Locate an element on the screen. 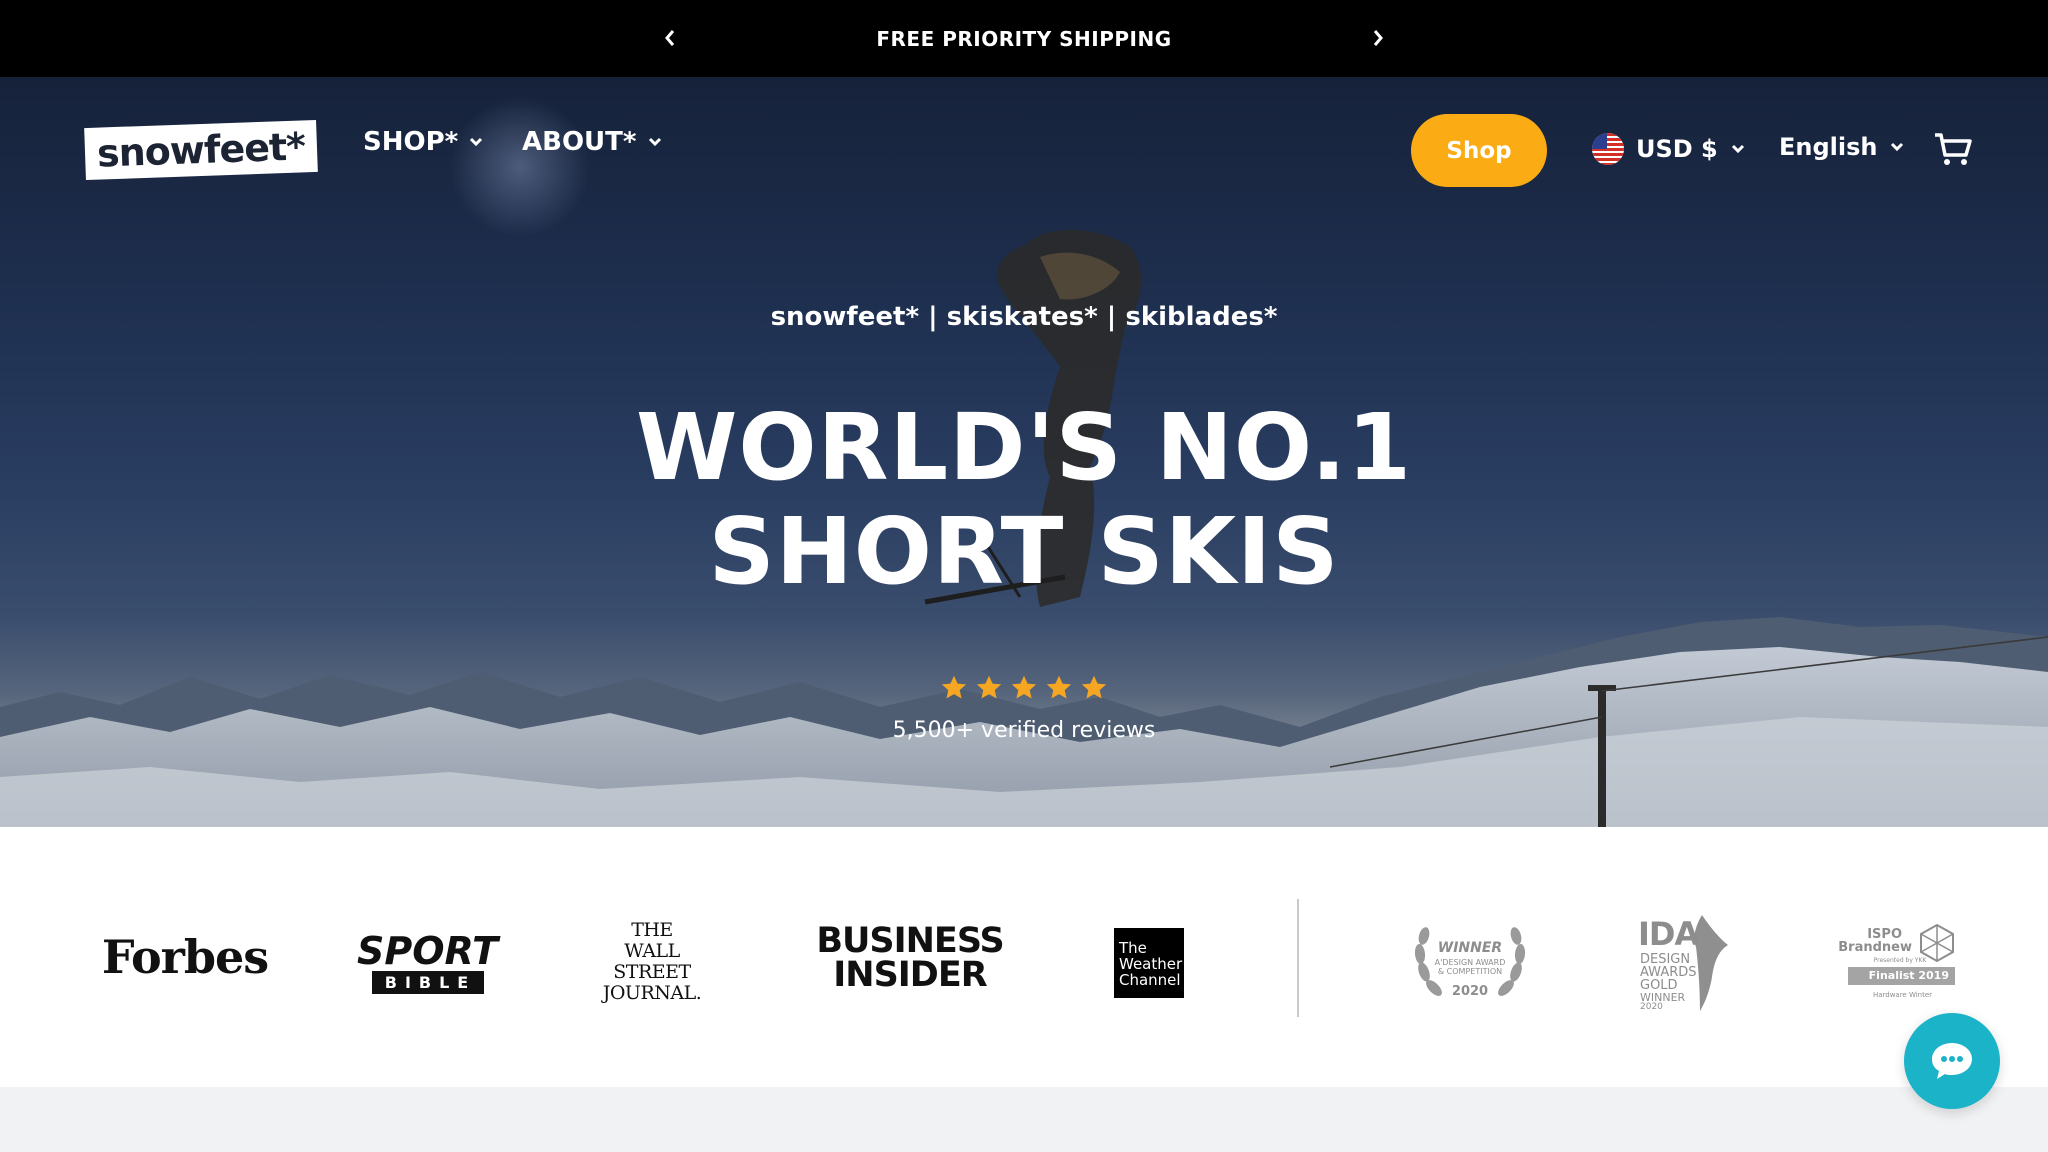 The width and height of the screenshot is (2048, 1152). adesign-award-badge: WINNER A'DESIGN AWARD & COMPETITION 2020 is located at coordinates (1470, 959).